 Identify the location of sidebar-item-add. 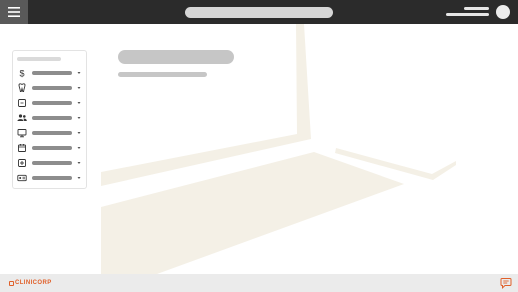
(49, 162).